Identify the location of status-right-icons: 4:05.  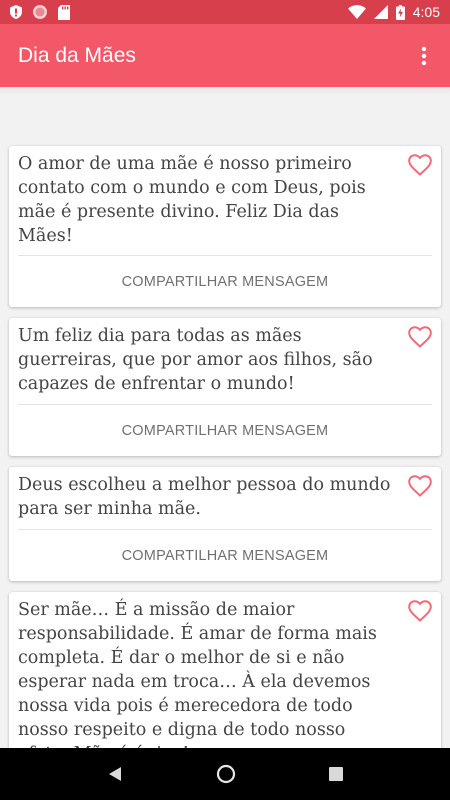
(393, 12).